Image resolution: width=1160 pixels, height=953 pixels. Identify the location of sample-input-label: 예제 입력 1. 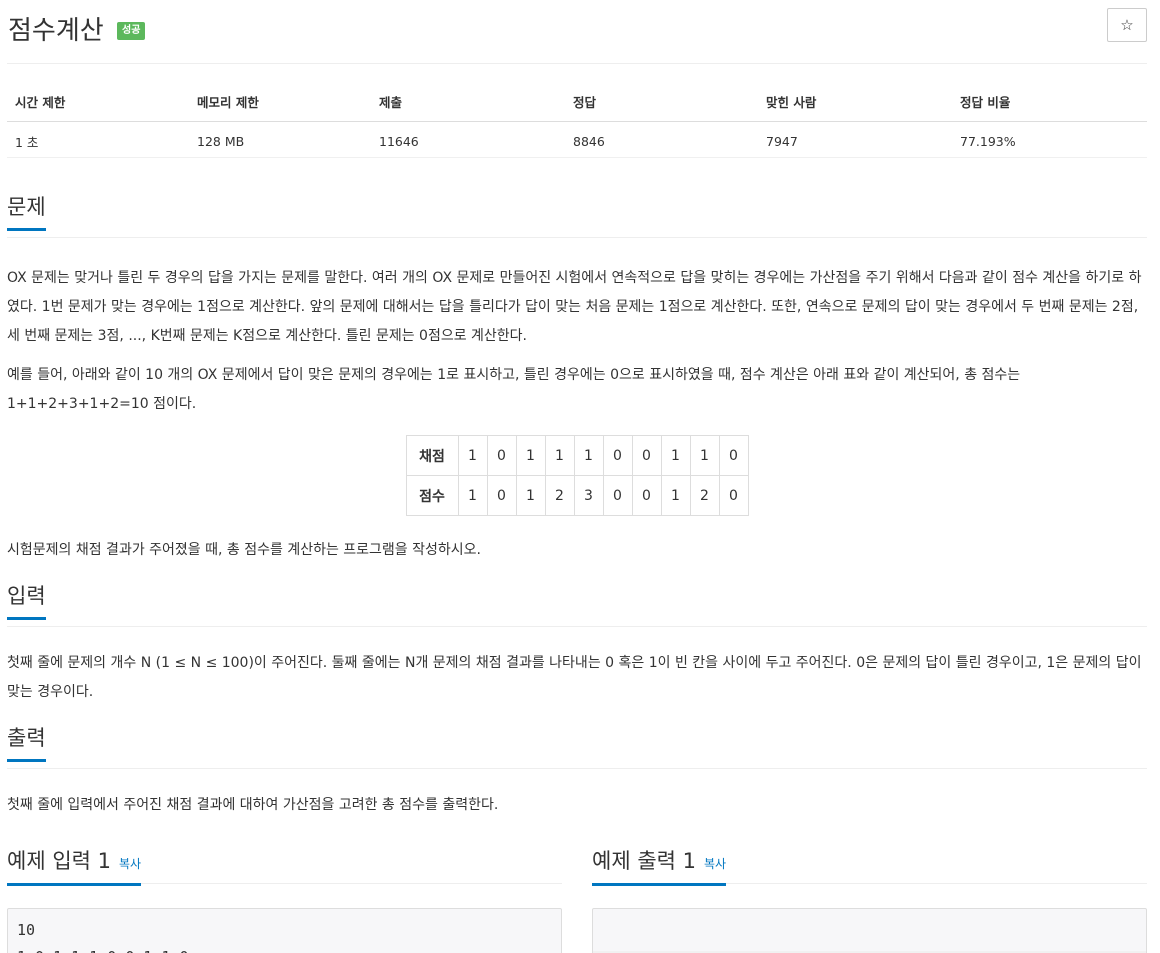
(59, 861).